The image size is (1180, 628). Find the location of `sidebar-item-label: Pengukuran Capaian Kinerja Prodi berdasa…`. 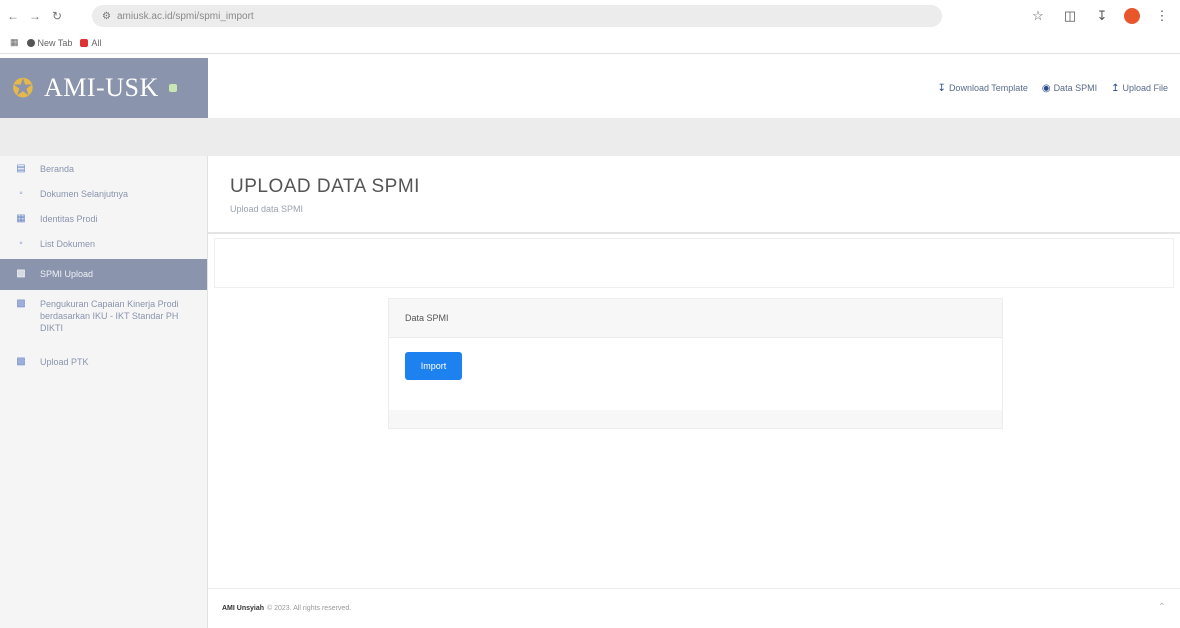

sidebar-item-label: Pengukuran Capaian Kinerja Prodi berdasa… is located at coordinates (109, 316).